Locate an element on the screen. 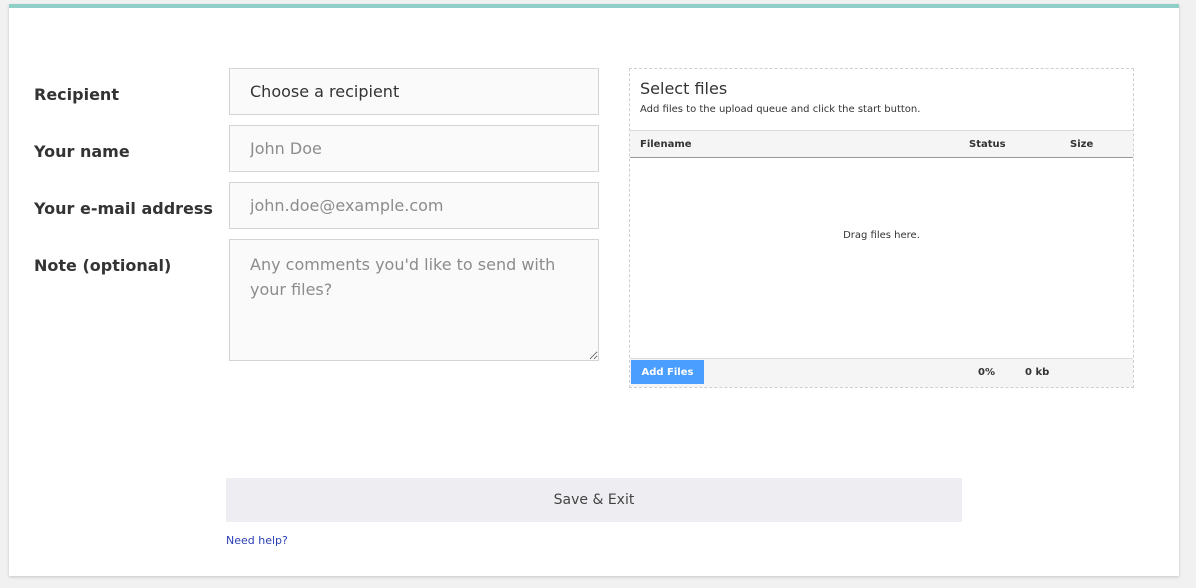 The height and width of the screenshot is (588, 1196). uploader-title: Select files is located at coordinates (684, 88).